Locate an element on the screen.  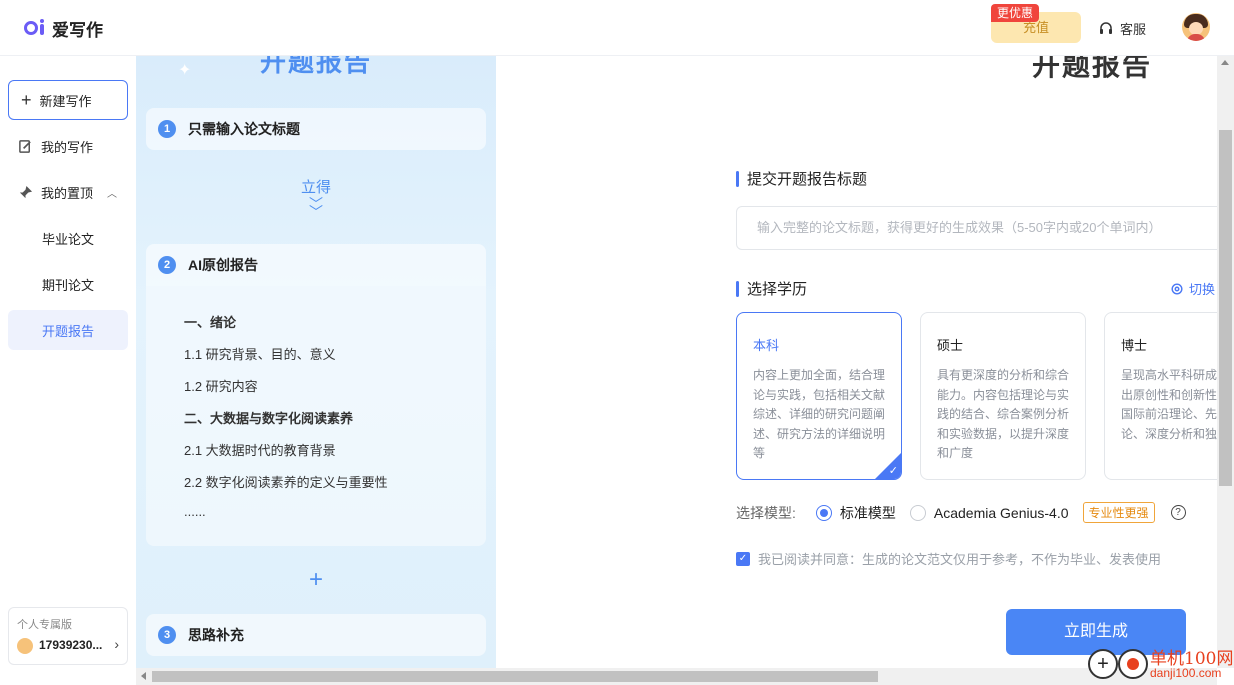
sidebar-item-label: 开题报告 is located at coordinates (68, 331).